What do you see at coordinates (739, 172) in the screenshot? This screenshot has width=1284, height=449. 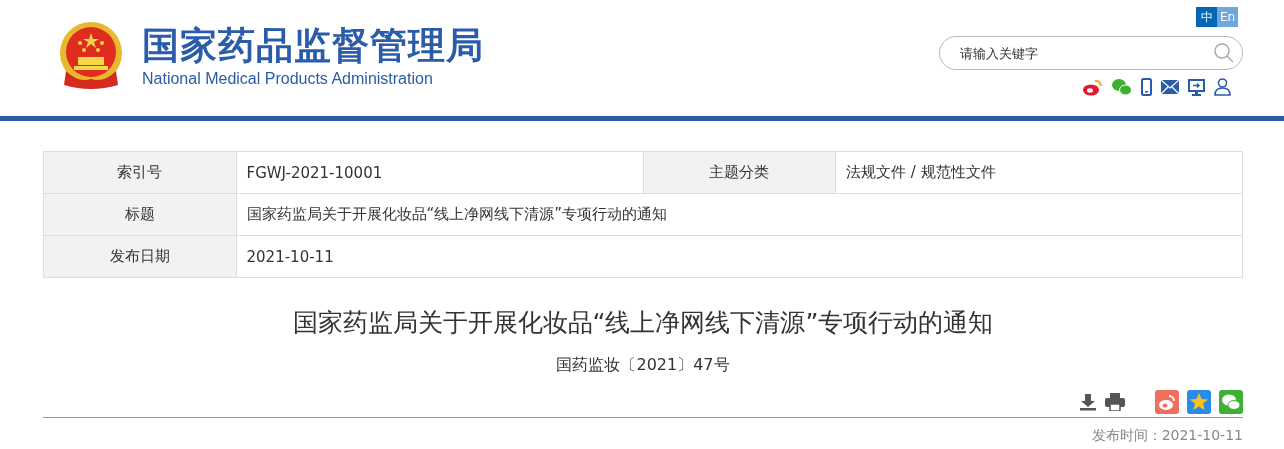 I see `field-label: 主题分类` at bounding box center [739, 172].